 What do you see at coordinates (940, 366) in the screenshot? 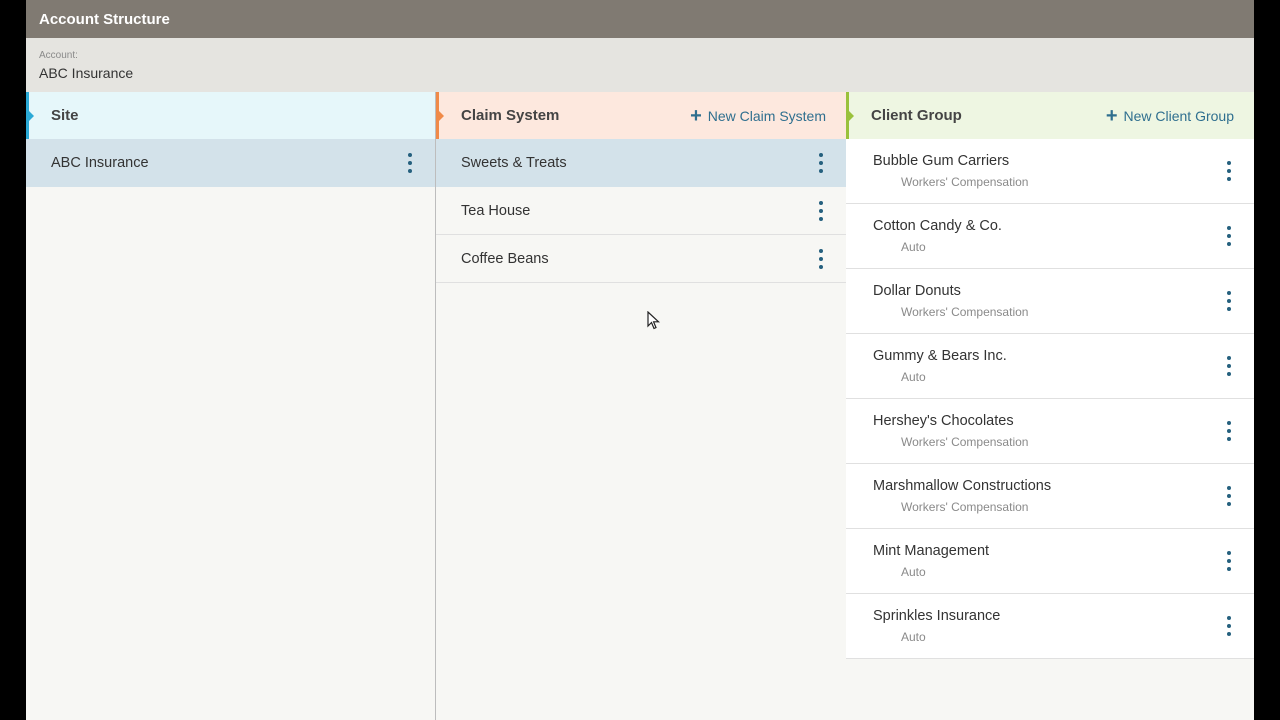
I see `client-group-item-text: Gummy & Bears Inc. Auto` at bounding box center [940, 366].